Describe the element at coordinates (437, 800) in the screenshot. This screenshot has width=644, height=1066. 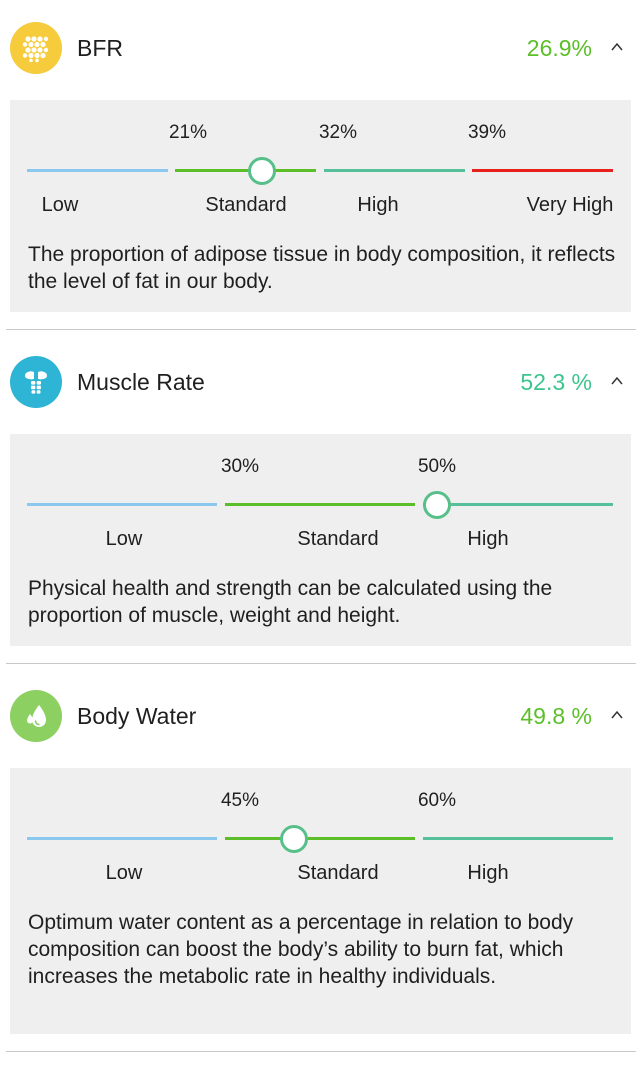
I see `threshold-label: 60%` at that location.